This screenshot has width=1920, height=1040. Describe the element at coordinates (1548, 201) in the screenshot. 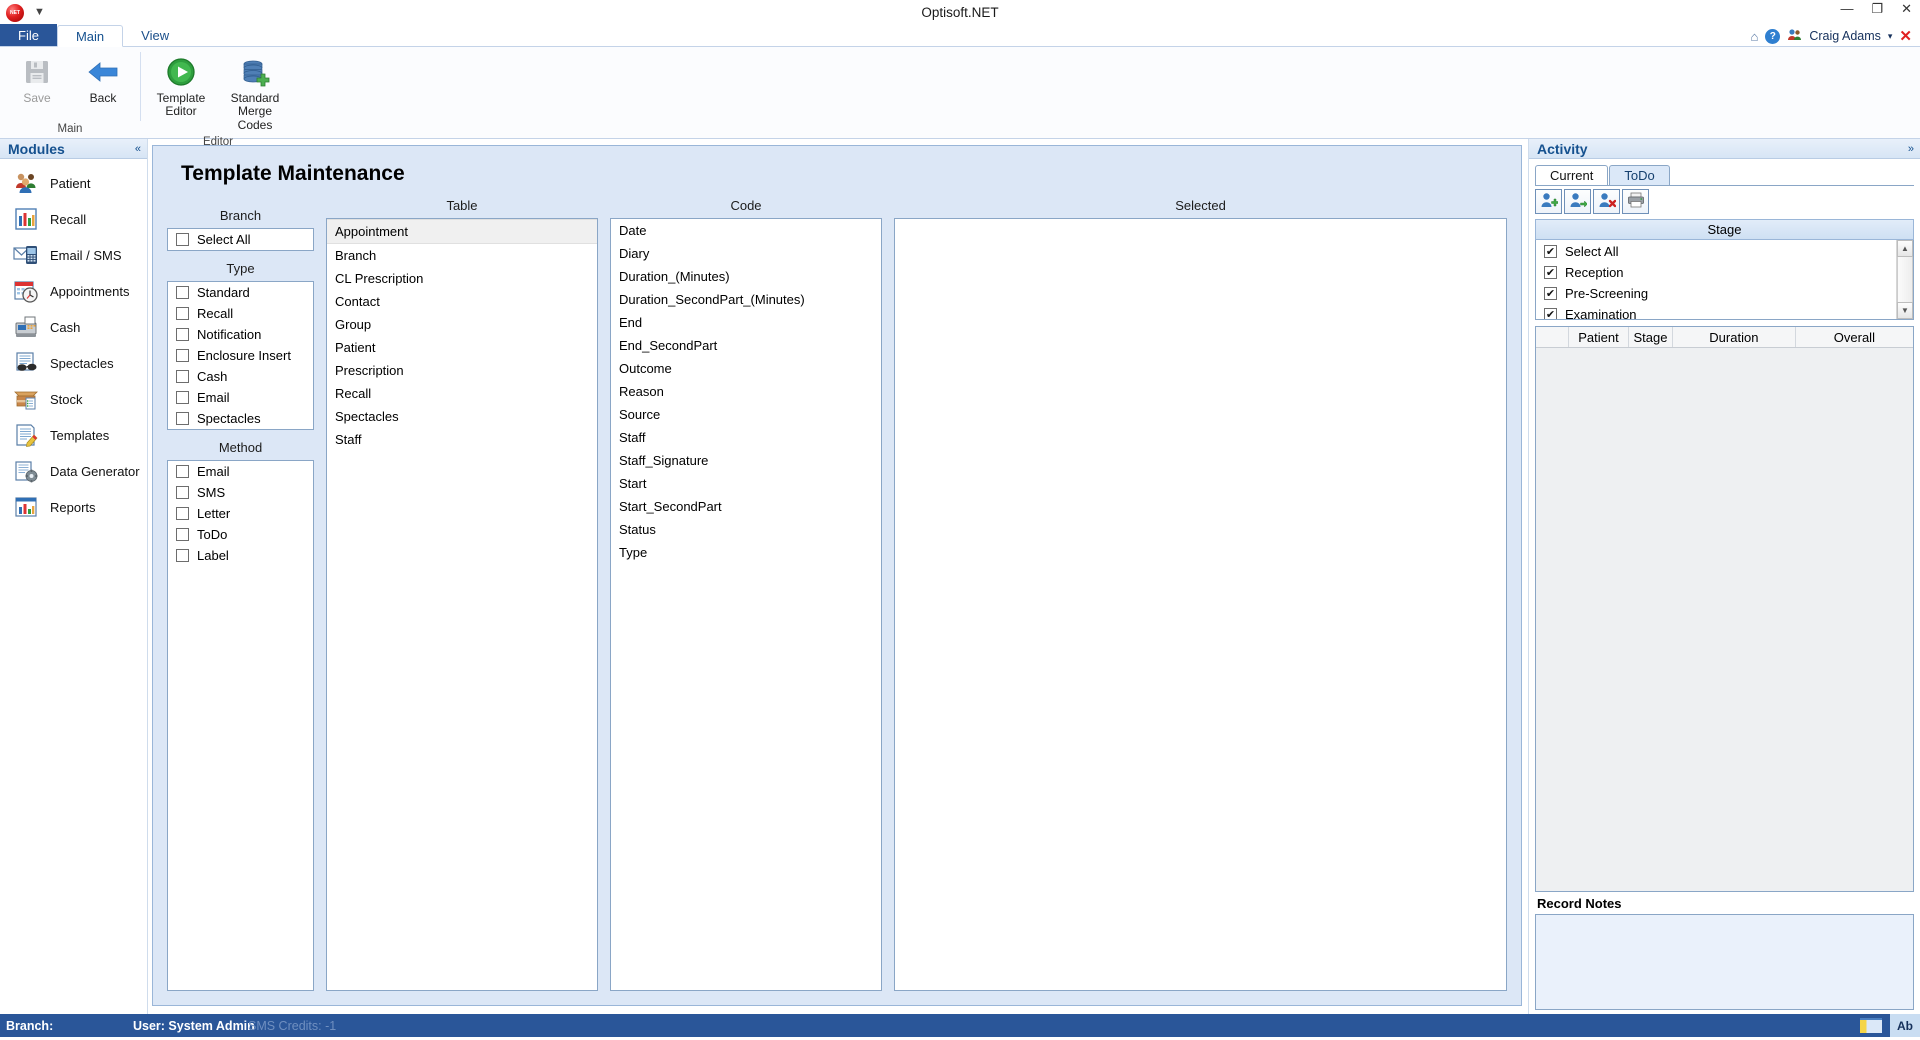

I see `add-person-button` at that location.